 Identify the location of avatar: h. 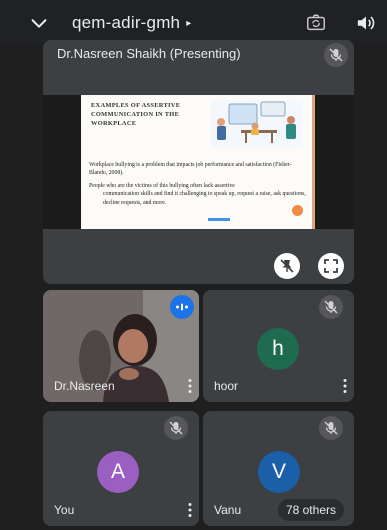
(278, 349).